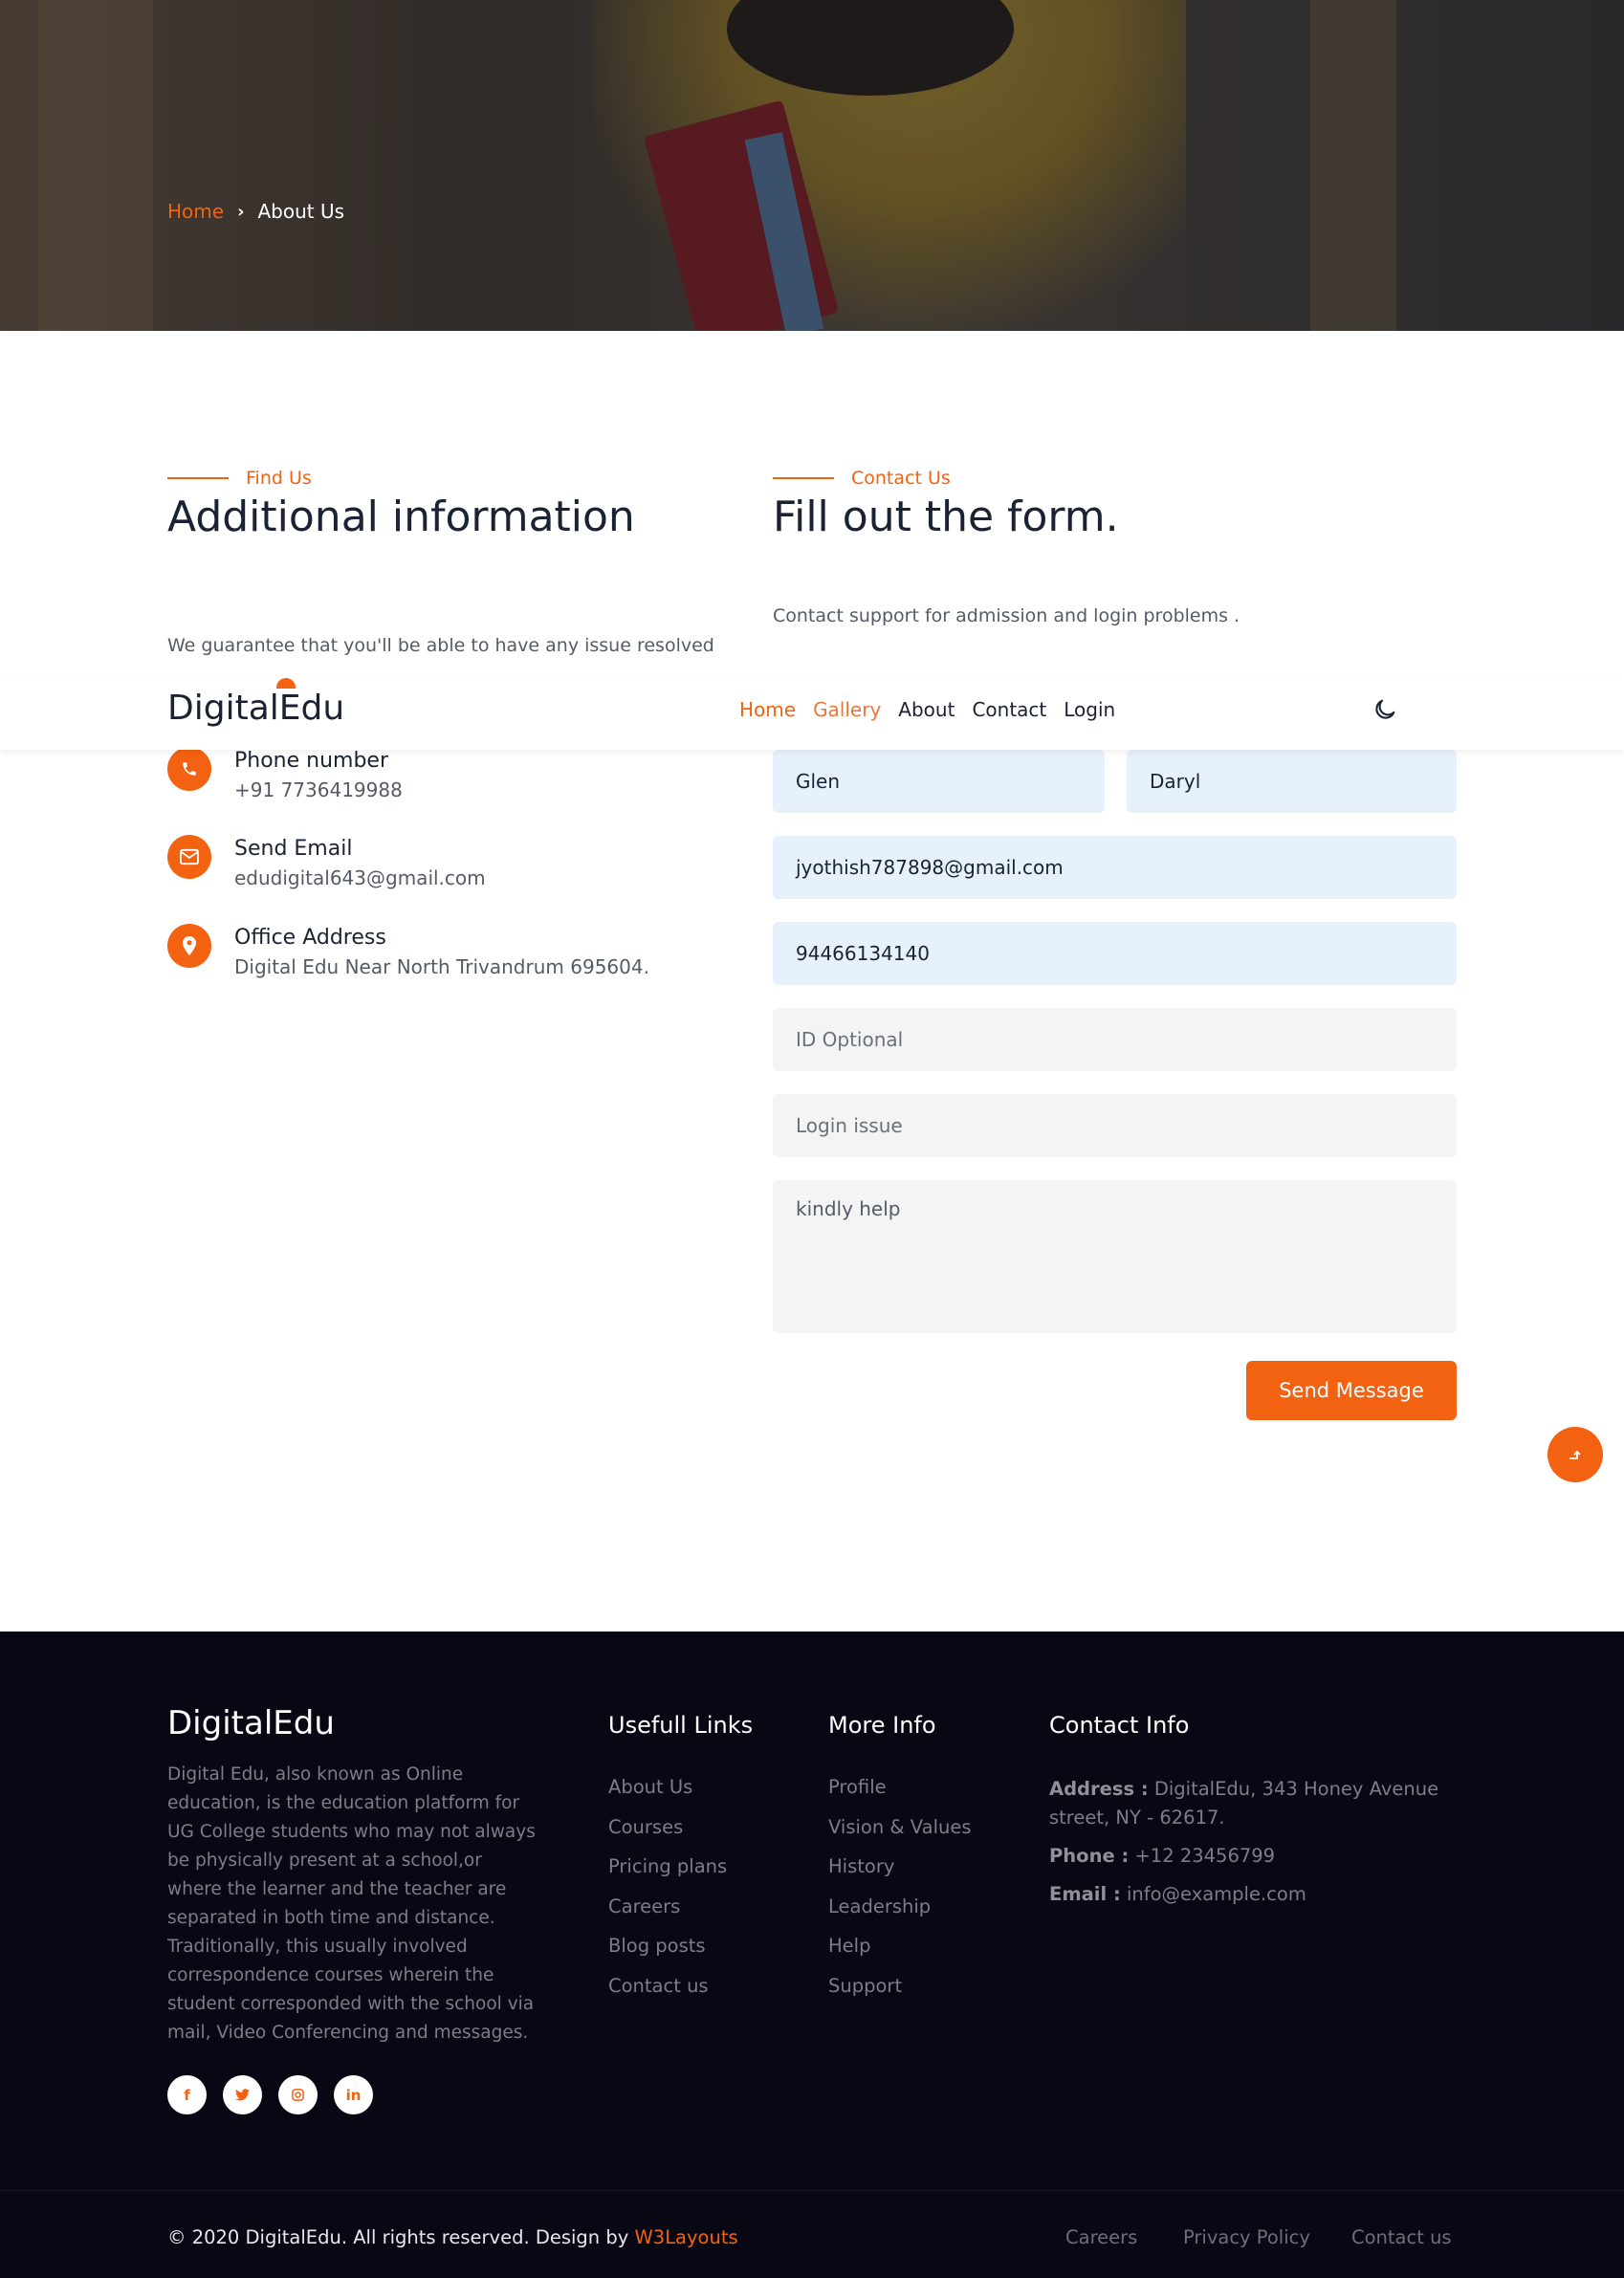  I want to click on nav-link-contact: Contact, so click(1009, 710).